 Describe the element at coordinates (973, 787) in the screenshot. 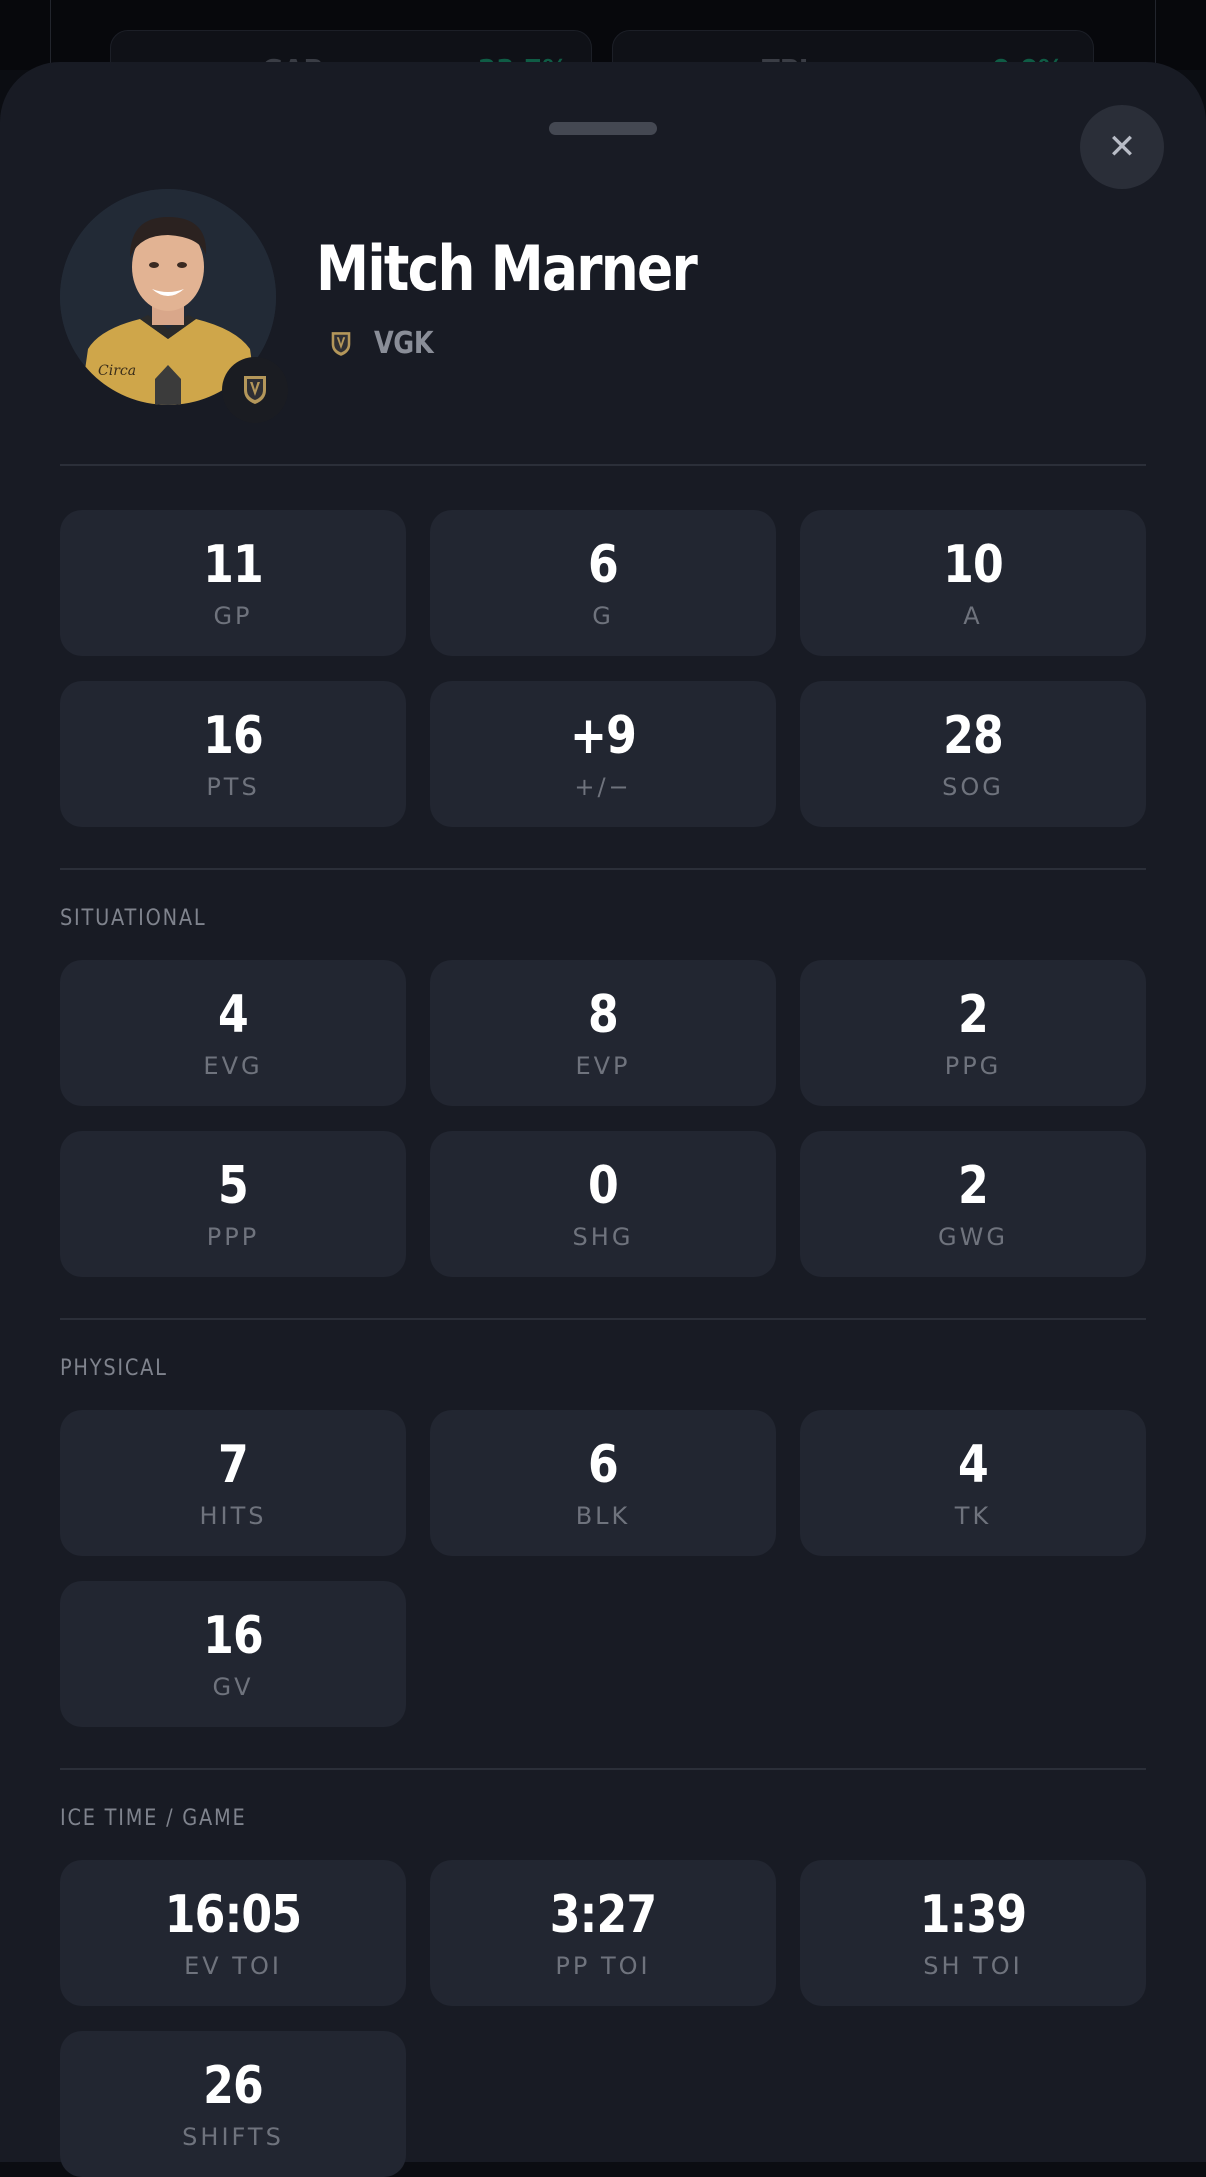

I see `stat-label: SOG` at that location.